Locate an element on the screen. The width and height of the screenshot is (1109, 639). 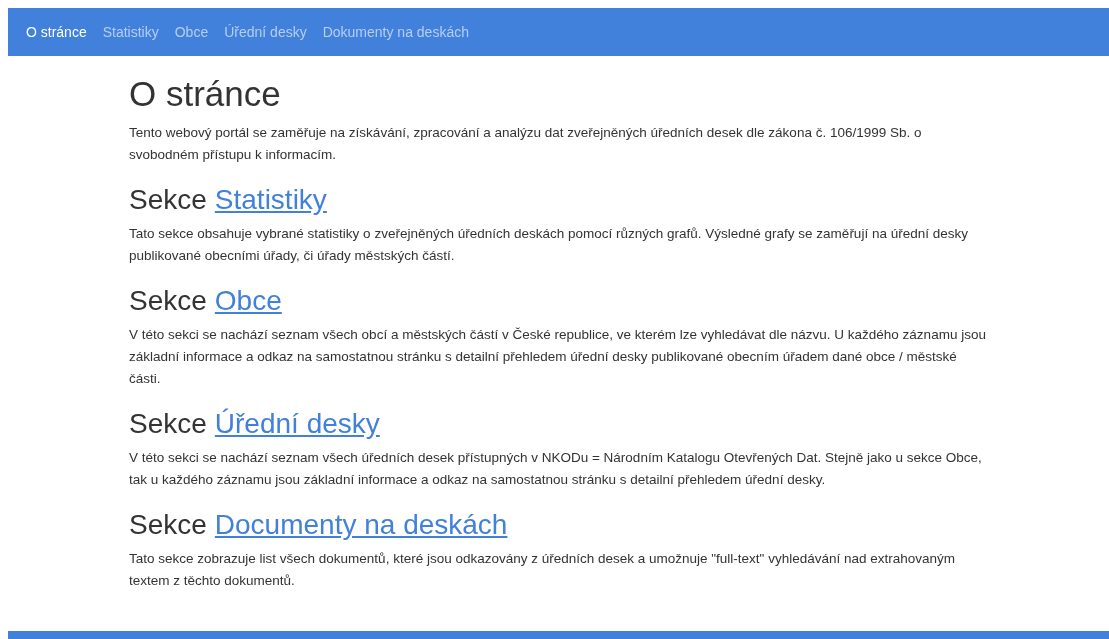
section-link: Obce is located at coordinates (248, 300).